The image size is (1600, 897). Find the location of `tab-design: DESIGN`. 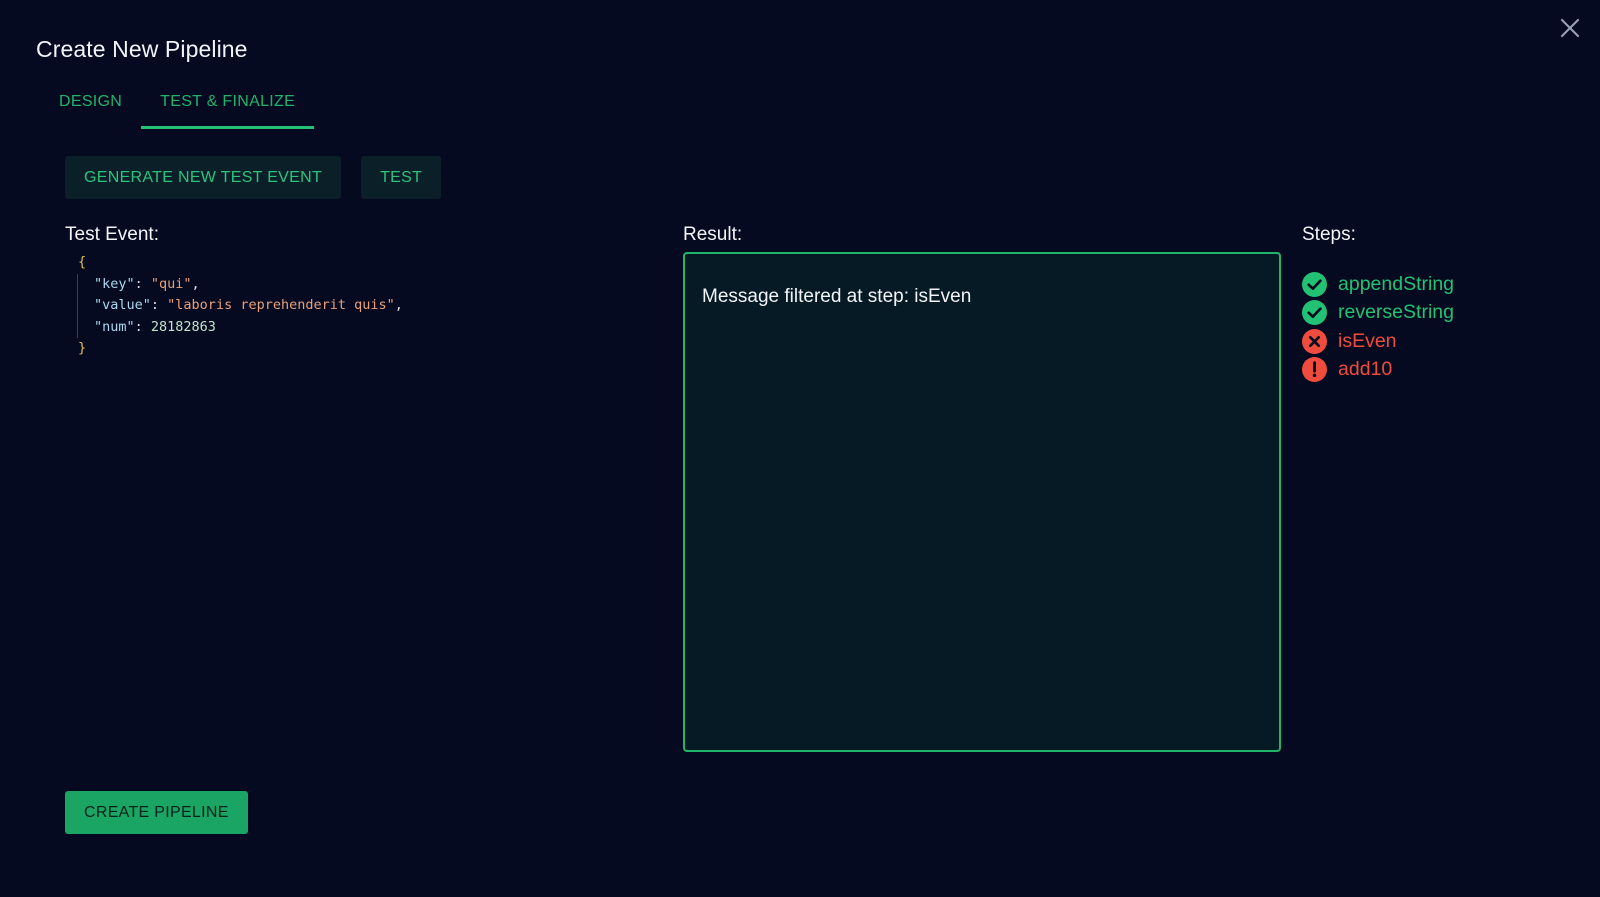

tab-design: DESIGN is located at coordinates (90, 102).